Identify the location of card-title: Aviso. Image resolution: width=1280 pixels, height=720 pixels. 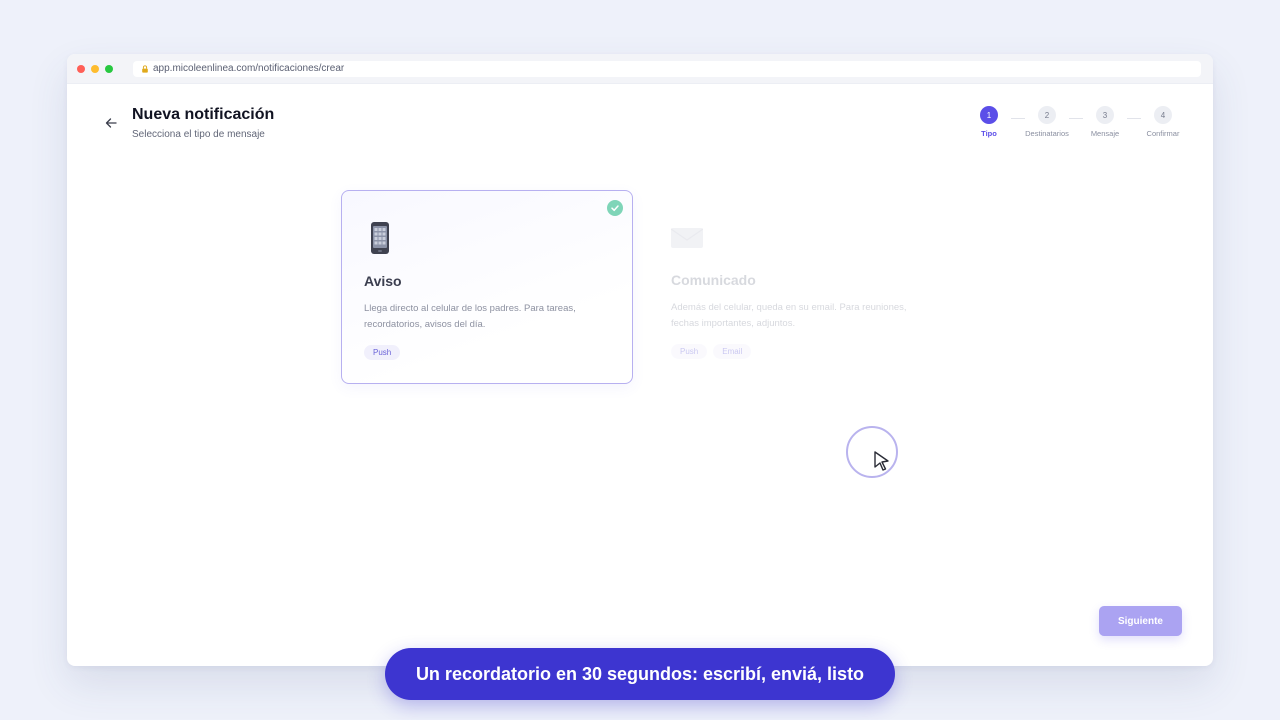
(383, 281).